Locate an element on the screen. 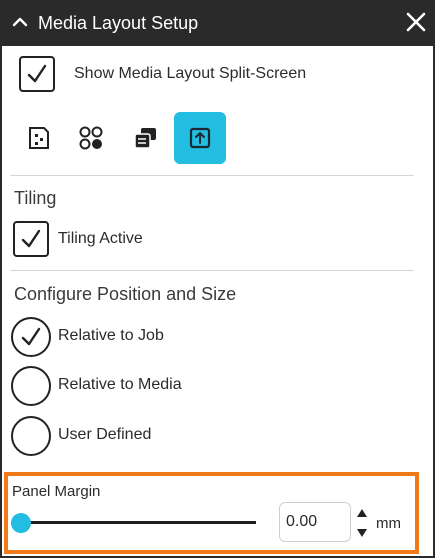 This screenshot has height=558, width=435. relative-to-job-label: Relative to Job is located at coordinates (111, 335).